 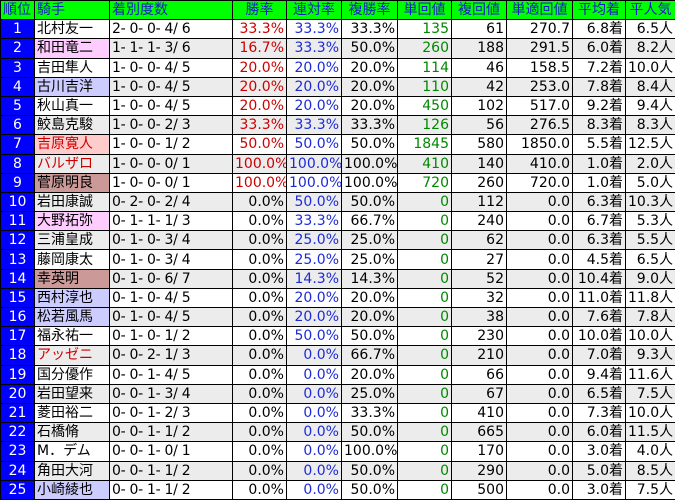 I want to click on average-finish-cell: 5.0着, so click(x=599, y=470).